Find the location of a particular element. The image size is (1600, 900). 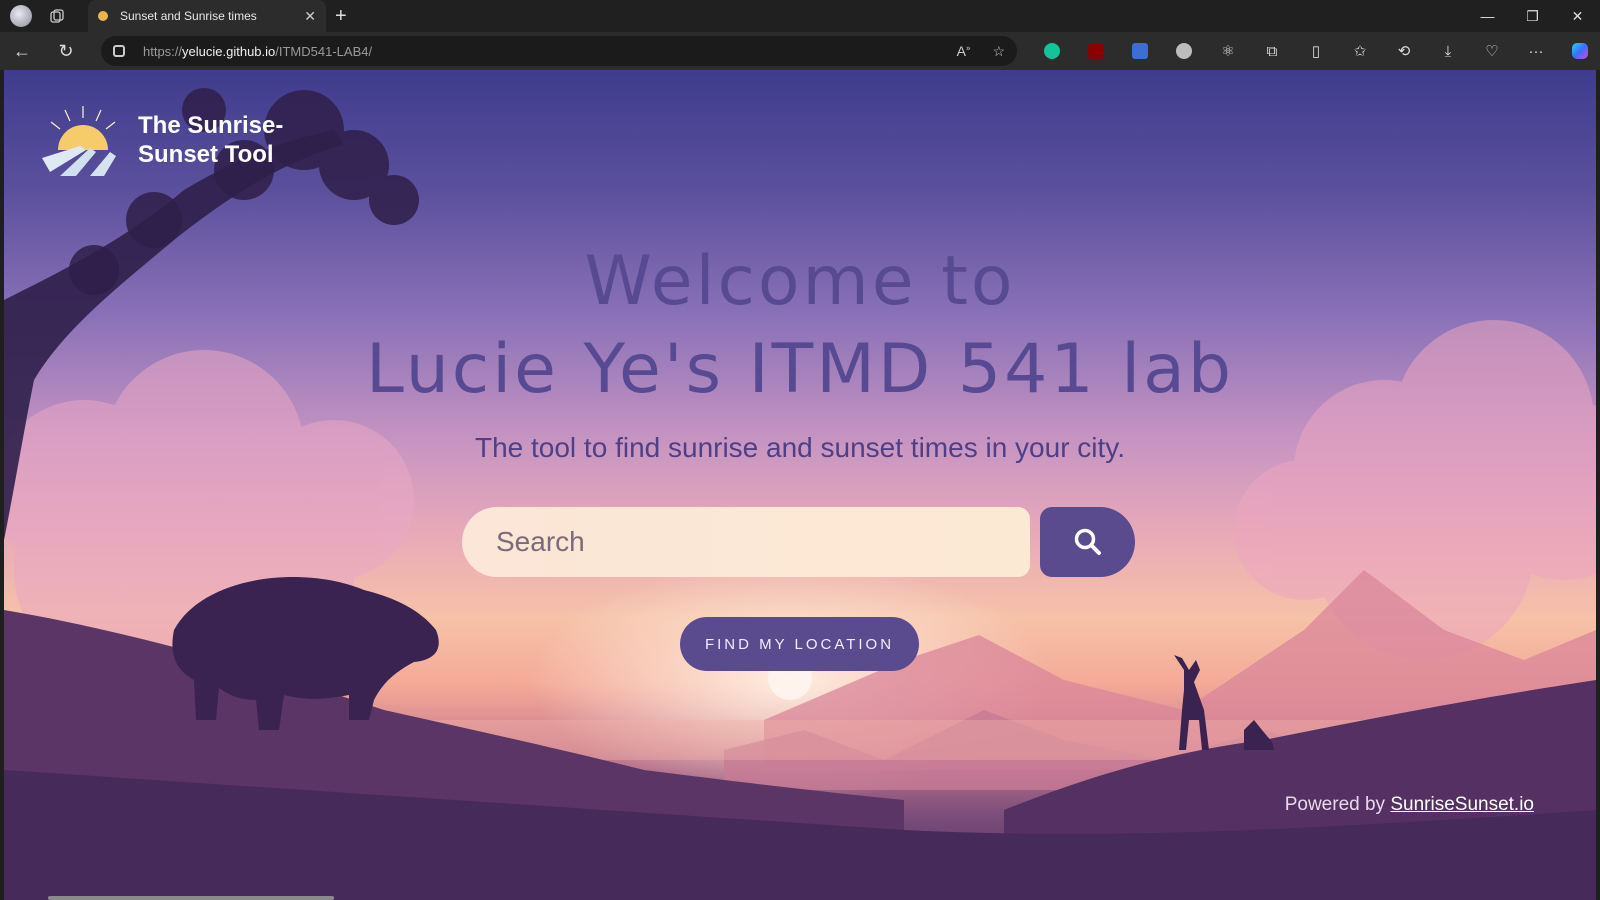

tab-active: Sunset and Sunrise times ✕ is located at coordinates (207, 16).